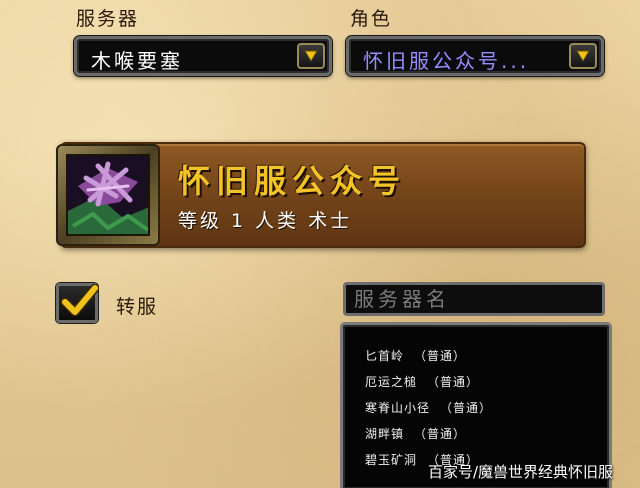 This screenshot has height=488, width=640. Describe the element at coordinates (108, 19) in the screenshot. I see `server-label: 服务器` at that location.